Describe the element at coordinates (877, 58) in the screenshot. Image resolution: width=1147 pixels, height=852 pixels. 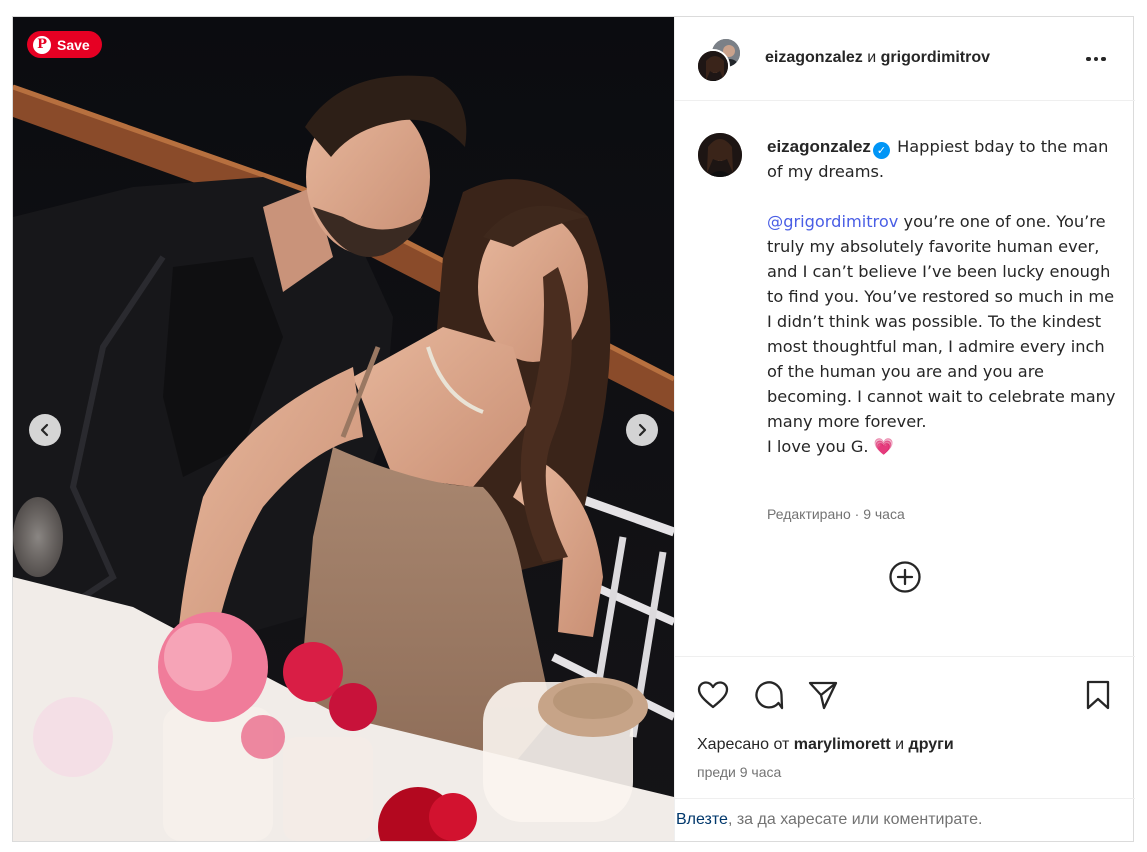
I see `post-authors: eizagonzalez и grigordimitrov` at that location.